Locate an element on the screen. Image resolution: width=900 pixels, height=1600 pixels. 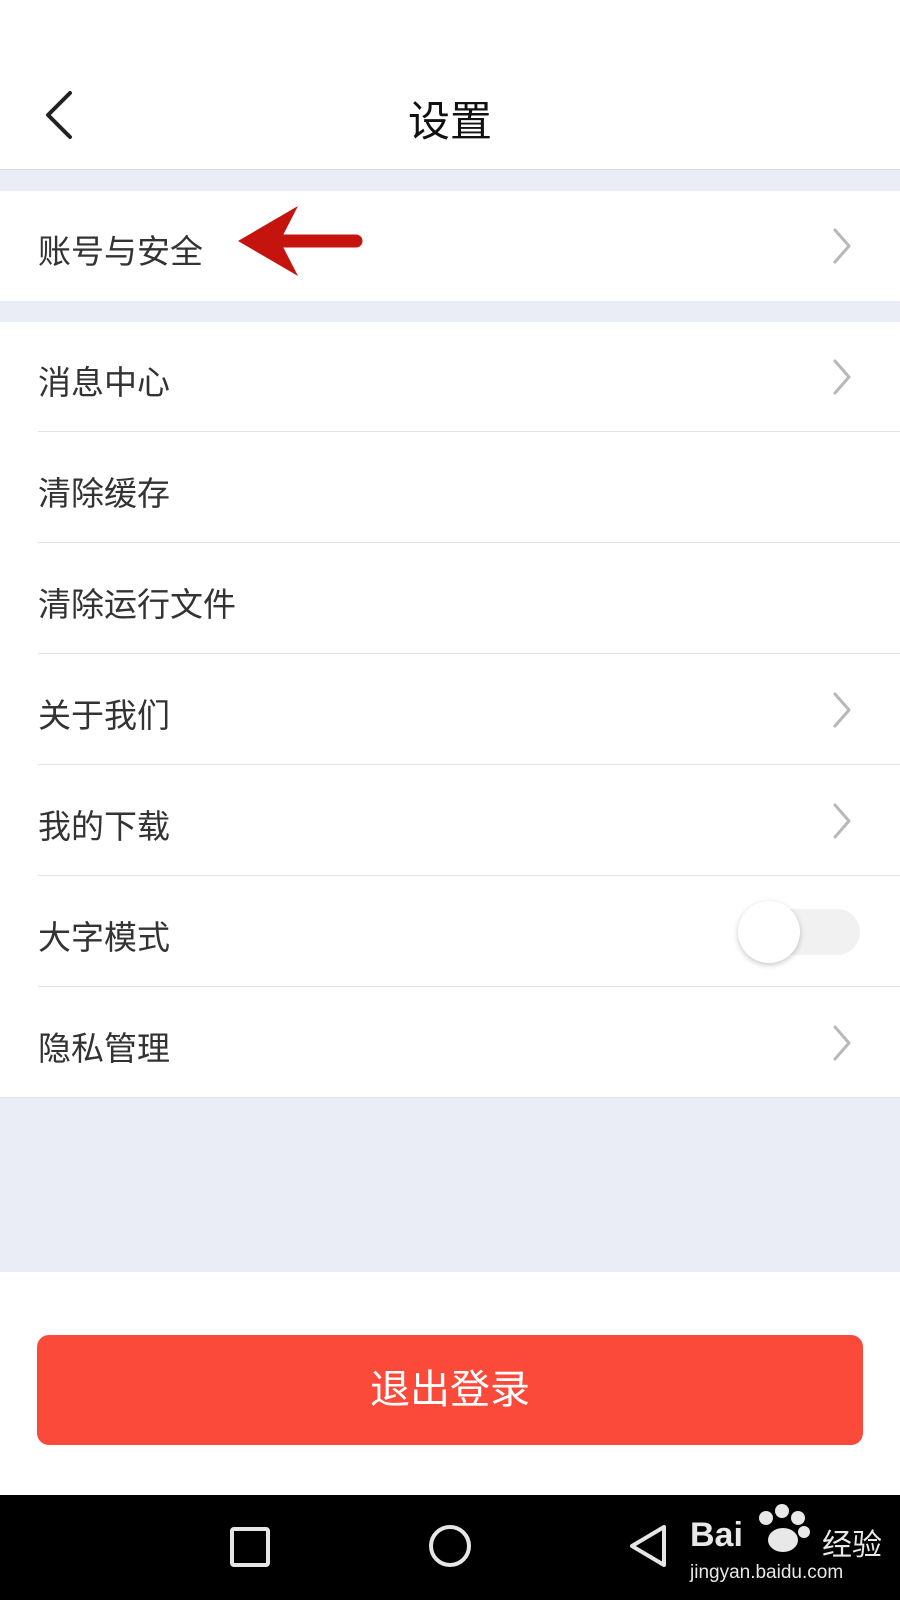
settings-item-account-security: 账号与安全 is located at coordinates (450, 246).